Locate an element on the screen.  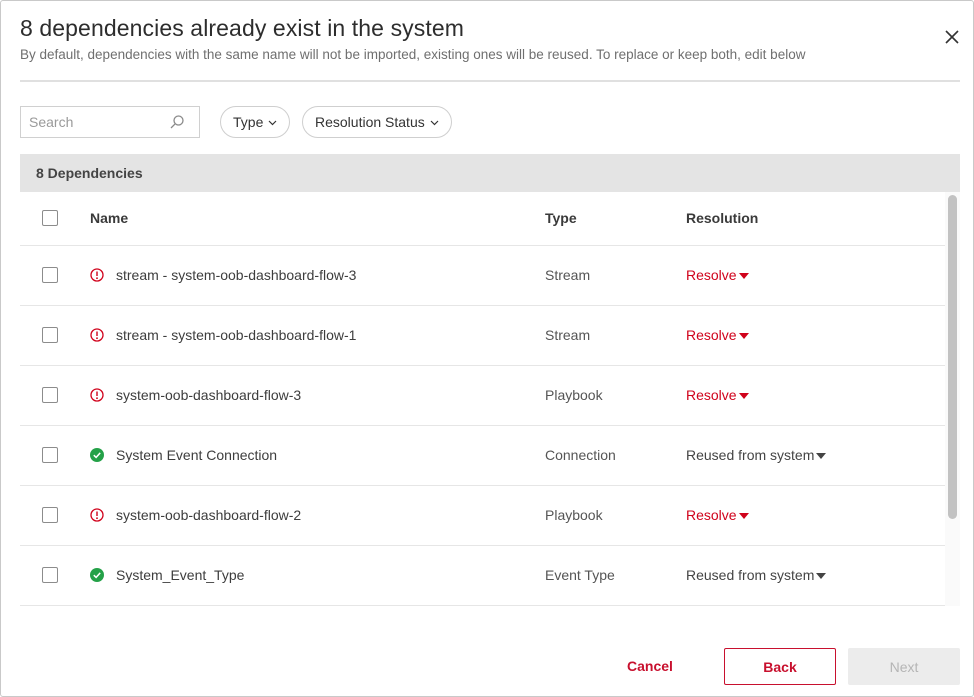
close-icon is located at coordinates (952, 37).